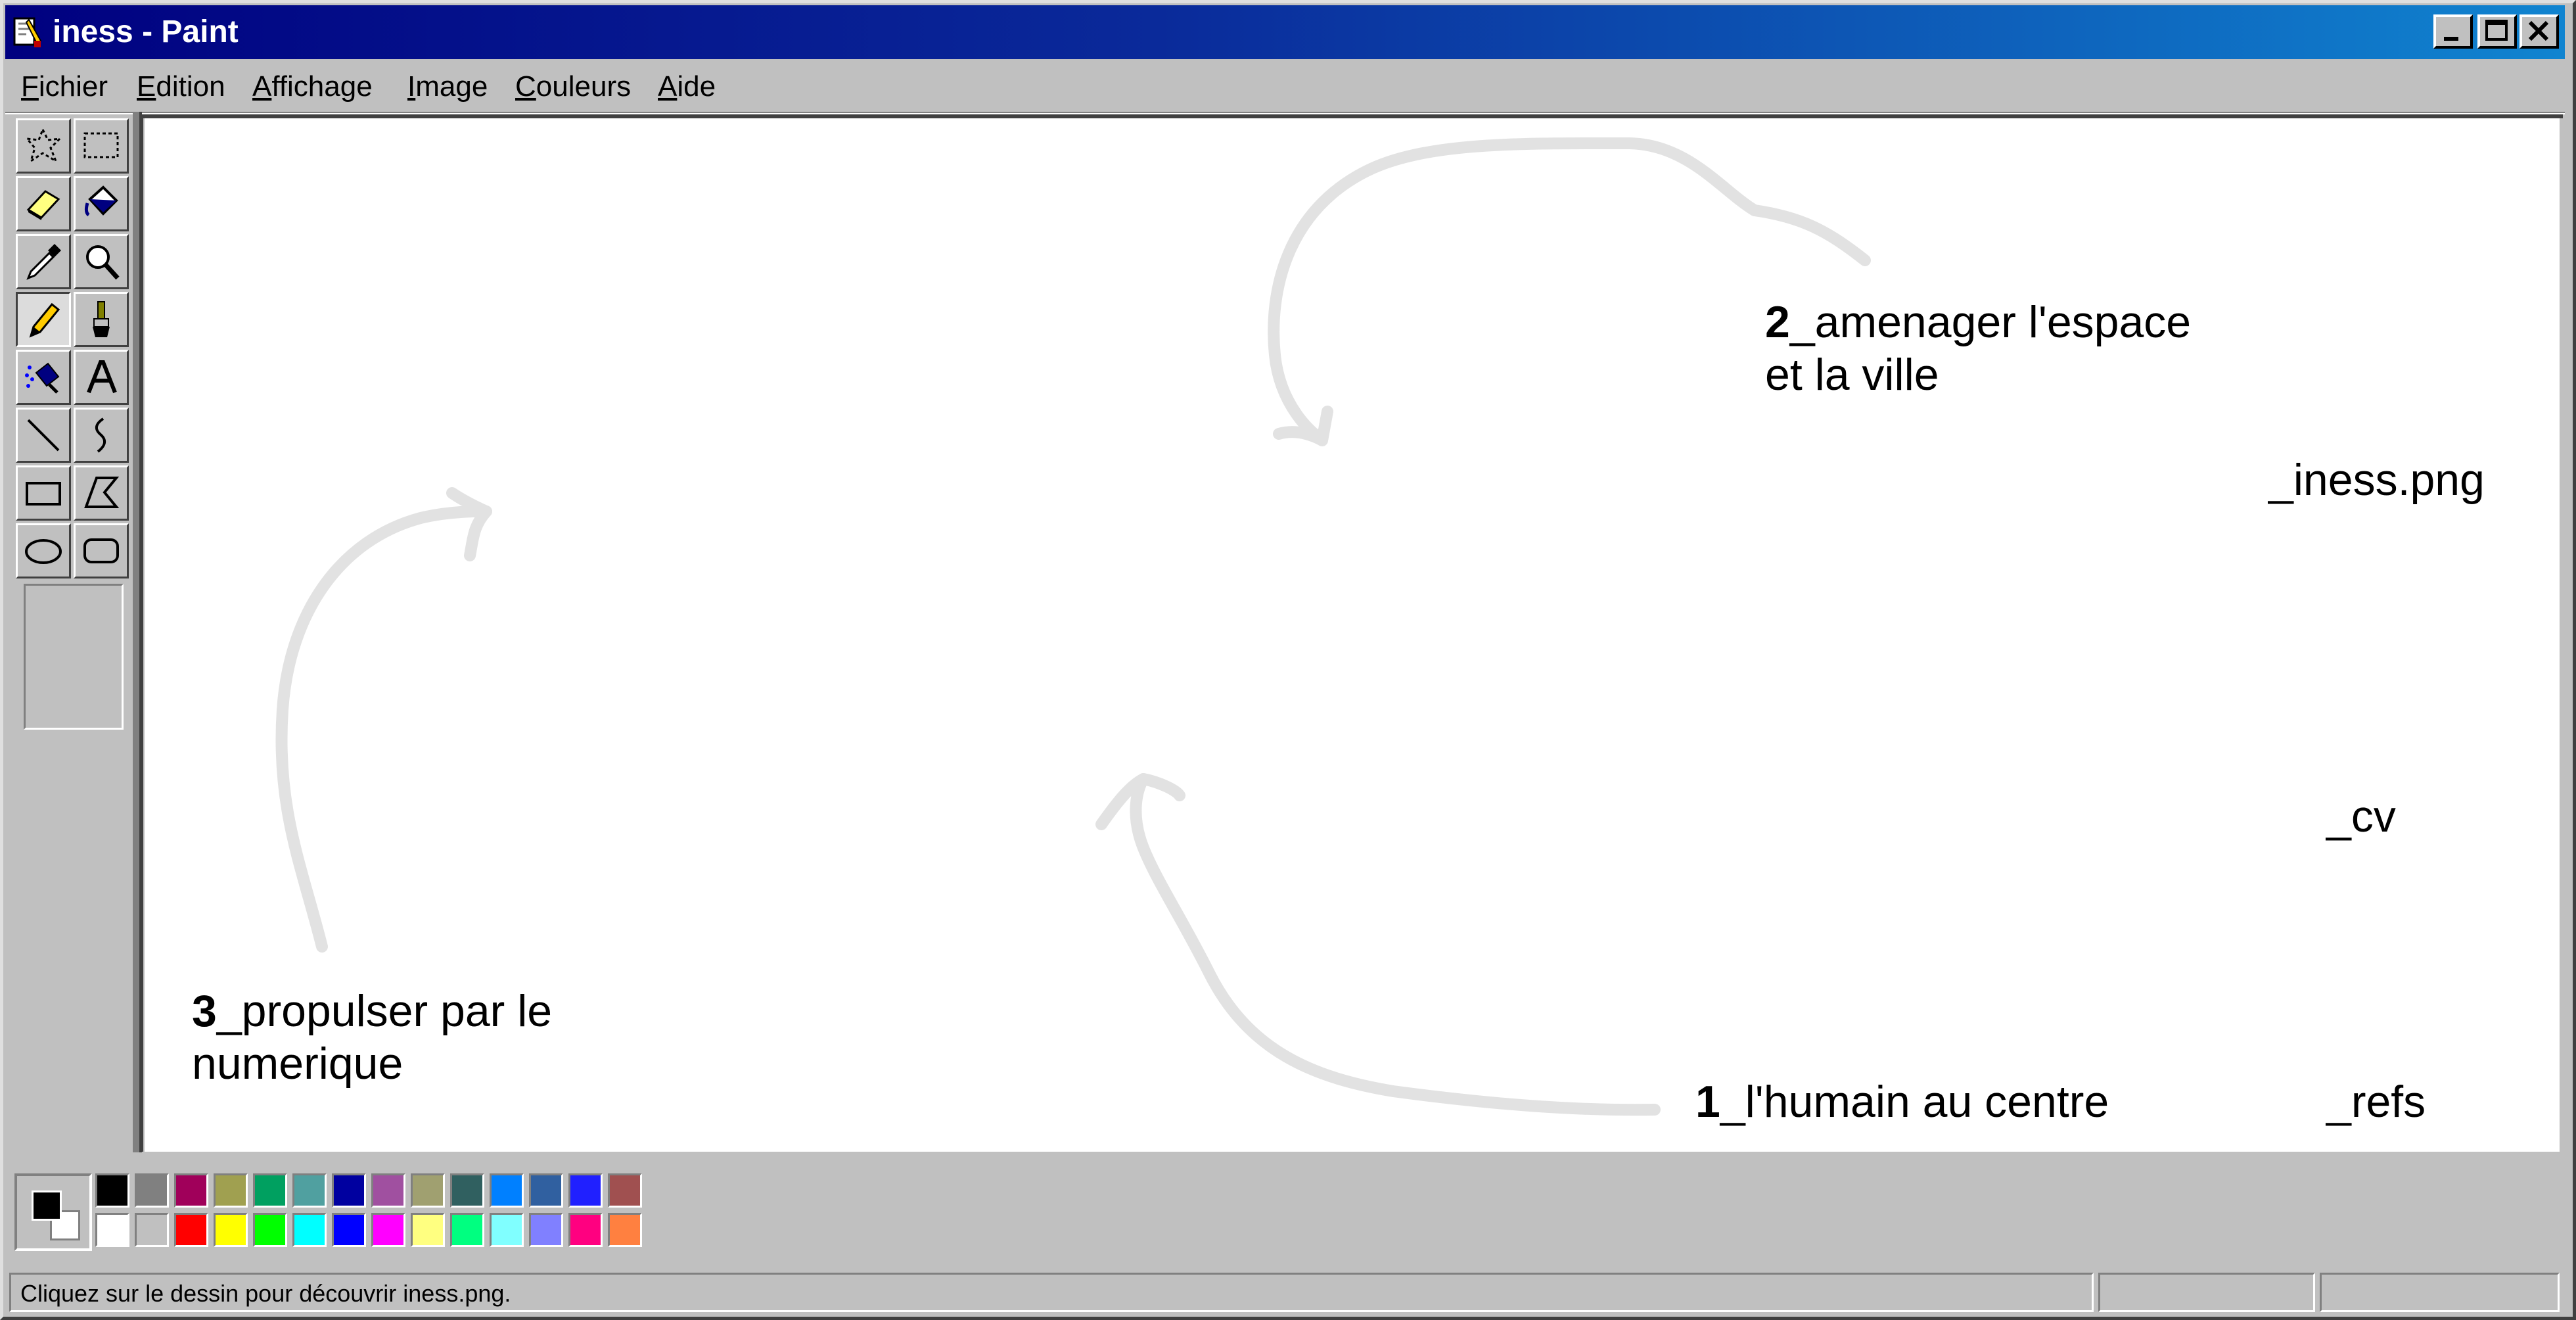  What do you see at coordinates (74, 657) in the screenshot?
I see `tool-options-box` at bounding box center [74, 657].